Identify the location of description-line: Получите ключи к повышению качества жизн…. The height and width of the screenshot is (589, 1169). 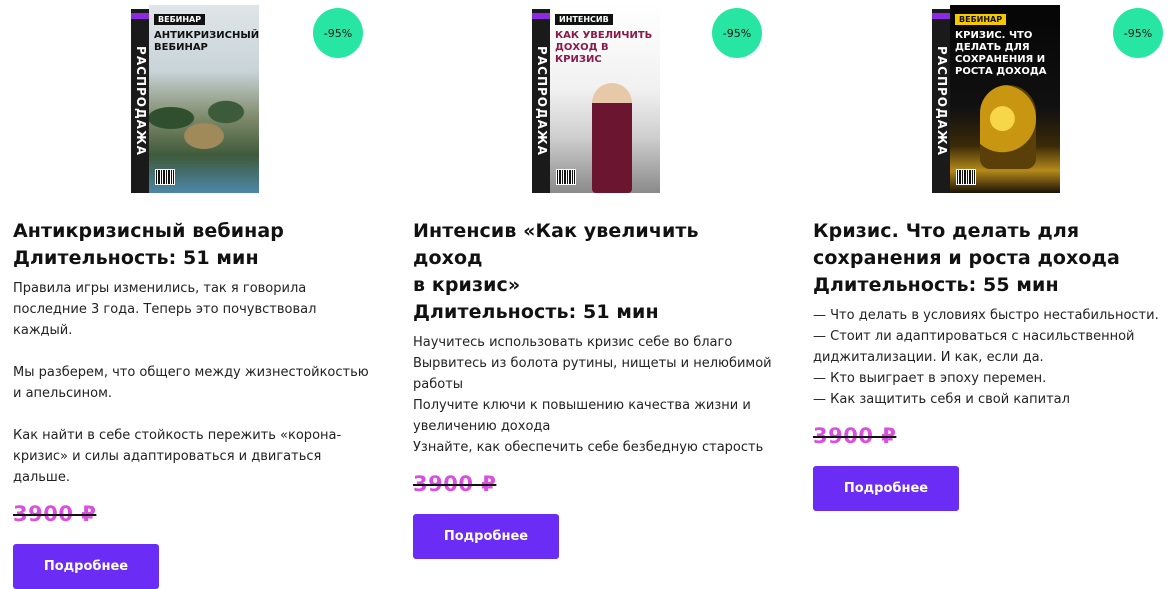
(582, 405).